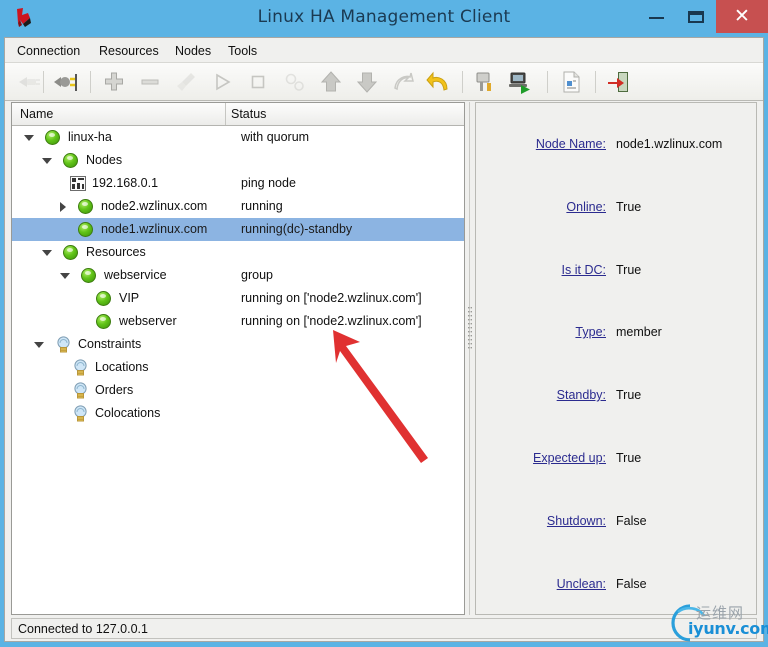 The width and height of the screenshot is (768, 647). Describe the element at coordinates (384, 628) in the screenshot. I see `status-bar: Connected to 127.0.0.1` at that location.